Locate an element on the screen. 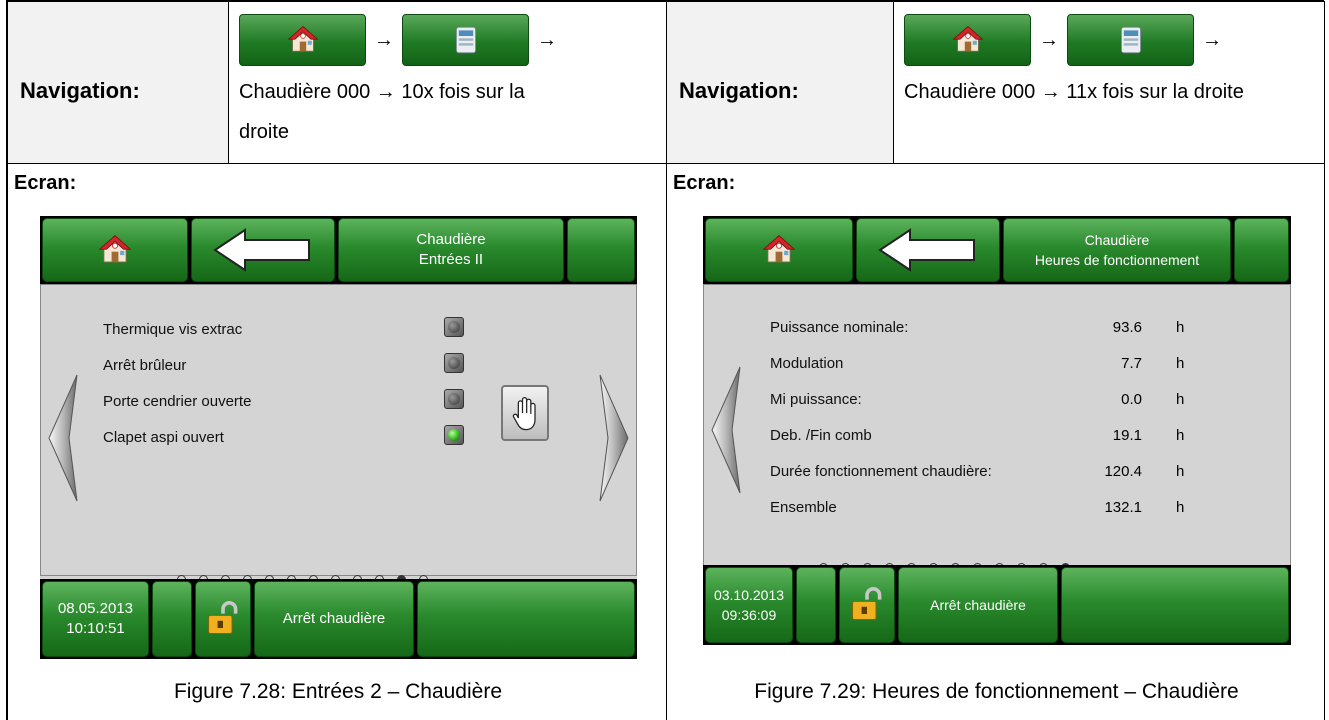  time-text: 10:10:51 is located at coordinates (95, 628).